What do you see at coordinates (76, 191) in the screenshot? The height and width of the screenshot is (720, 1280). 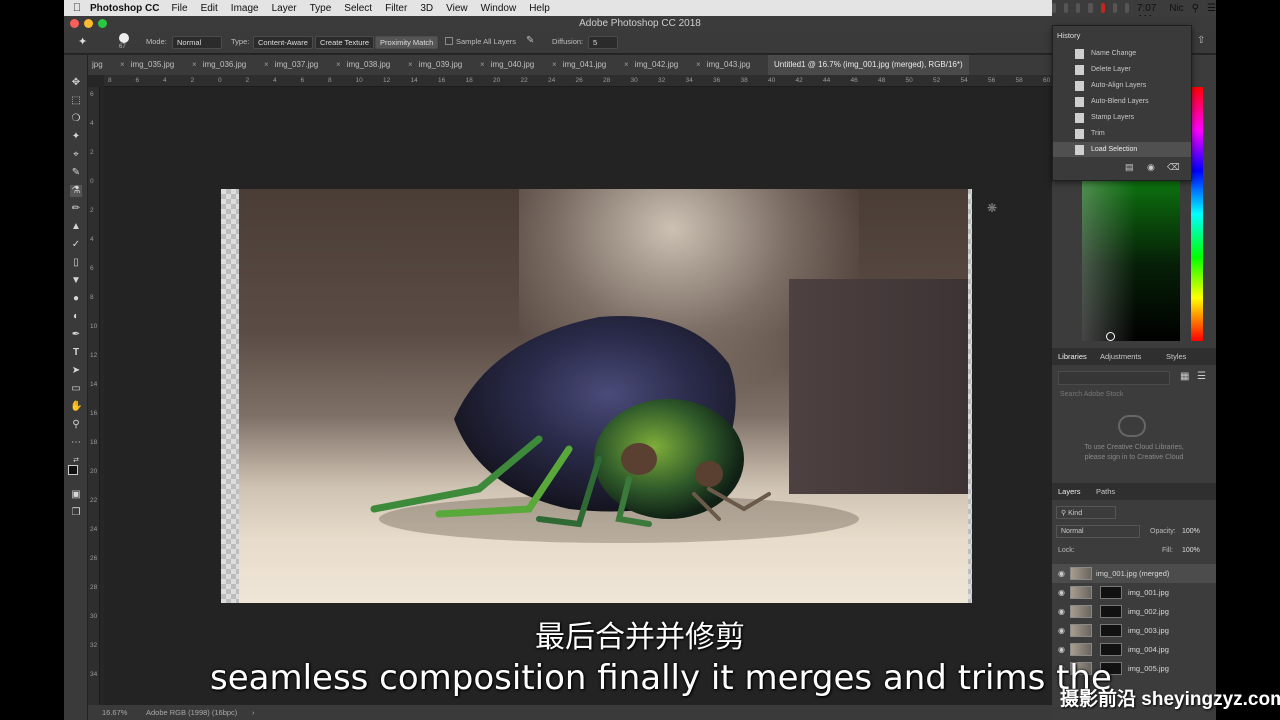 I see `healing-brush-icon: ⚗` at bounding box center [76, 191].